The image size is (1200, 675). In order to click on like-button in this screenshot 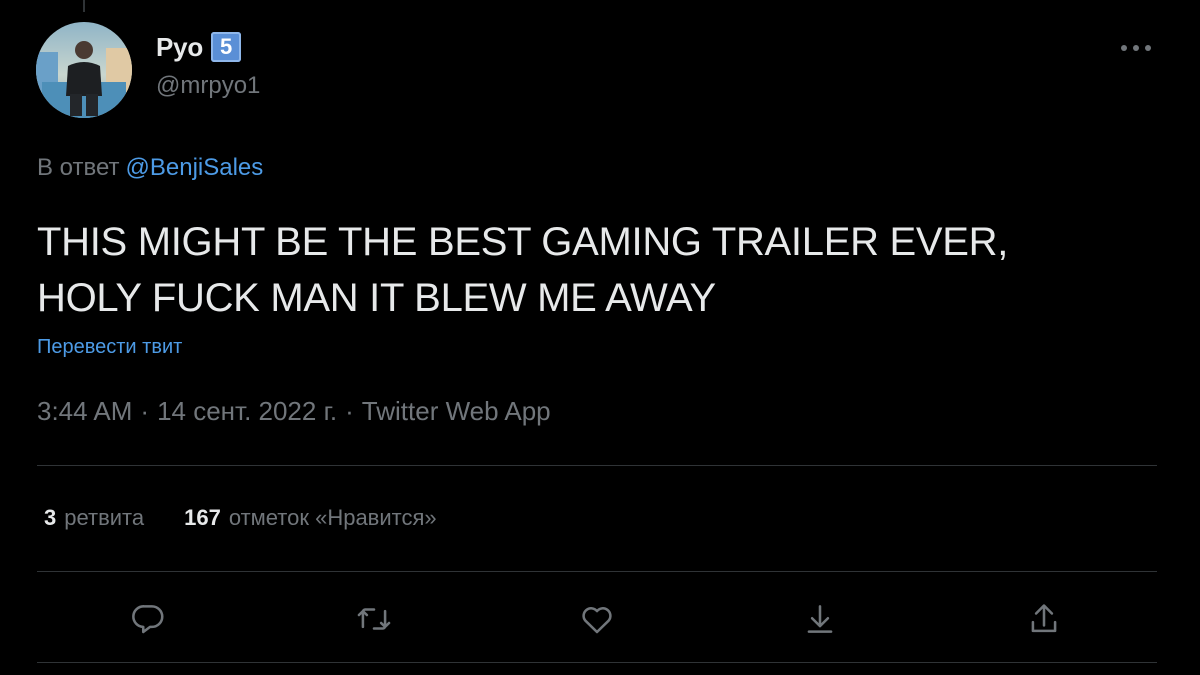, I will do `click(597, 619)`.